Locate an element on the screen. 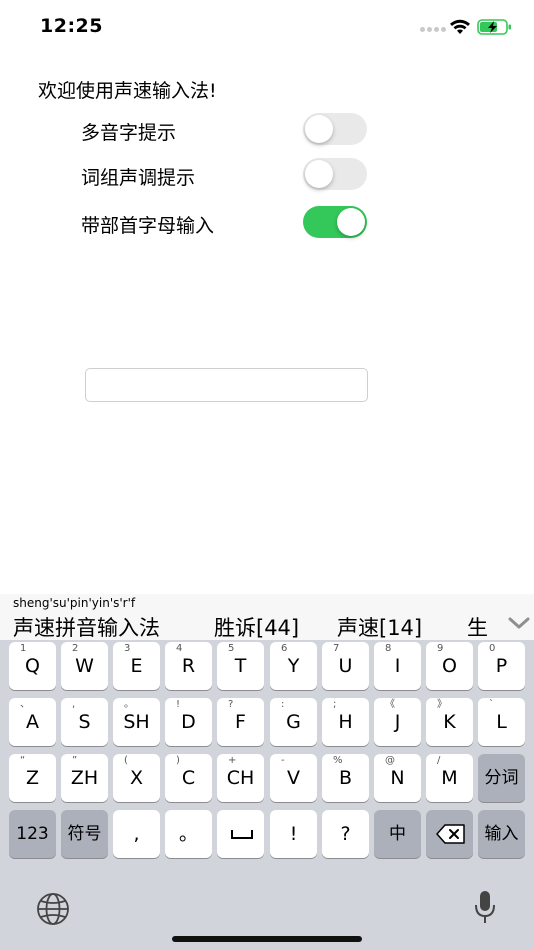 Image resolution: width=534 pixels, height=950 pixels. key-label: U is located at coordinates (345, 666).